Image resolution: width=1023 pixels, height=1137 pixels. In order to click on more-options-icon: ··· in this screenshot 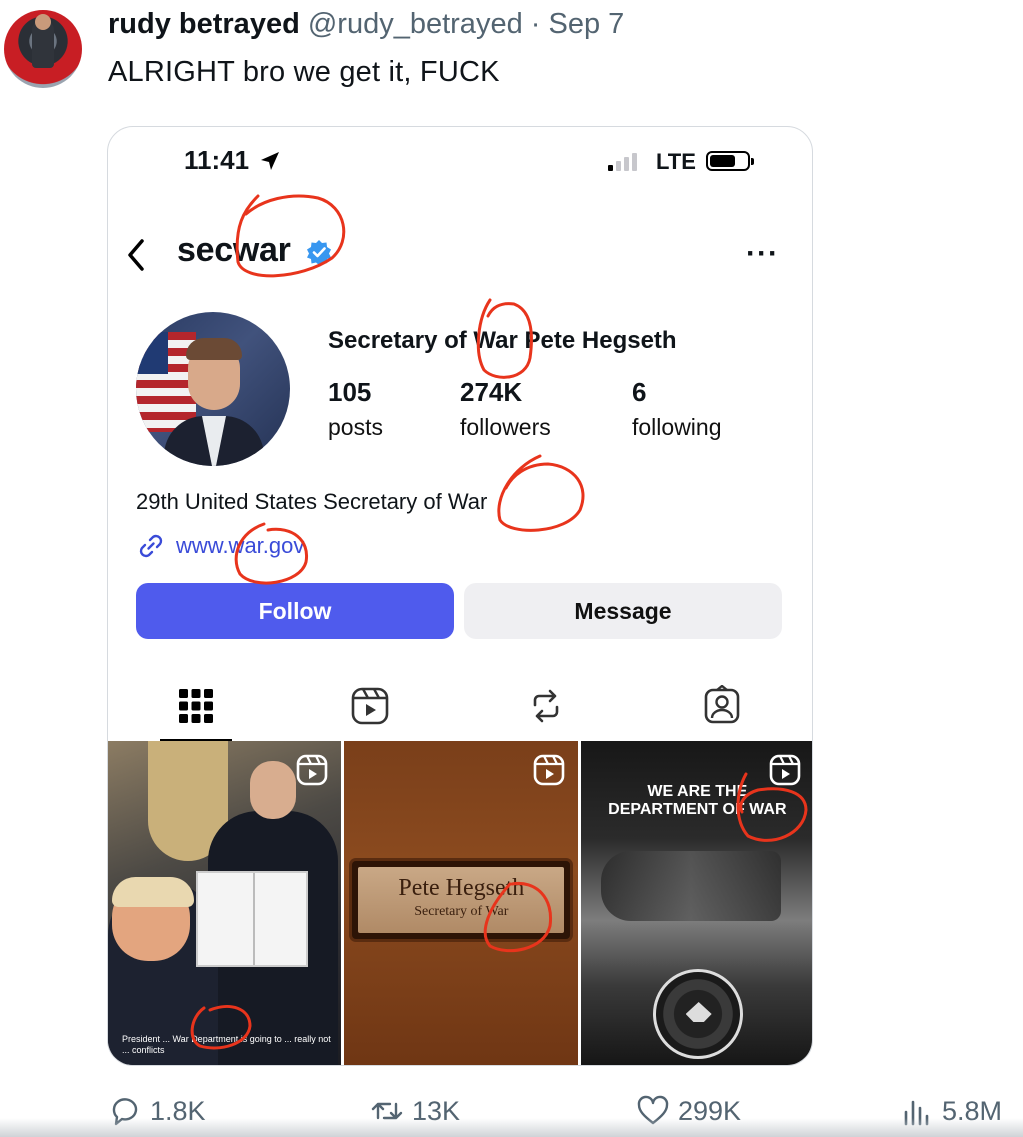, I will do `click(762, 254)`.